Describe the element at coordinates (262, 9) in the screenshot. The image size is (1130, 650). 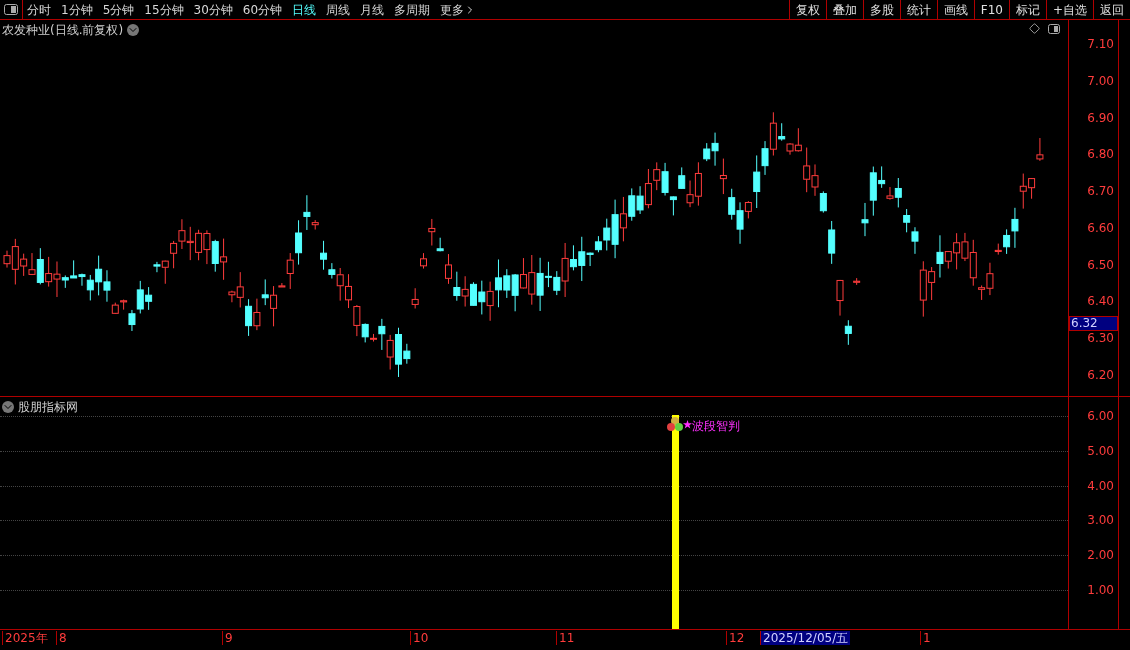
I see `period-tab: 60分钟` at that location.